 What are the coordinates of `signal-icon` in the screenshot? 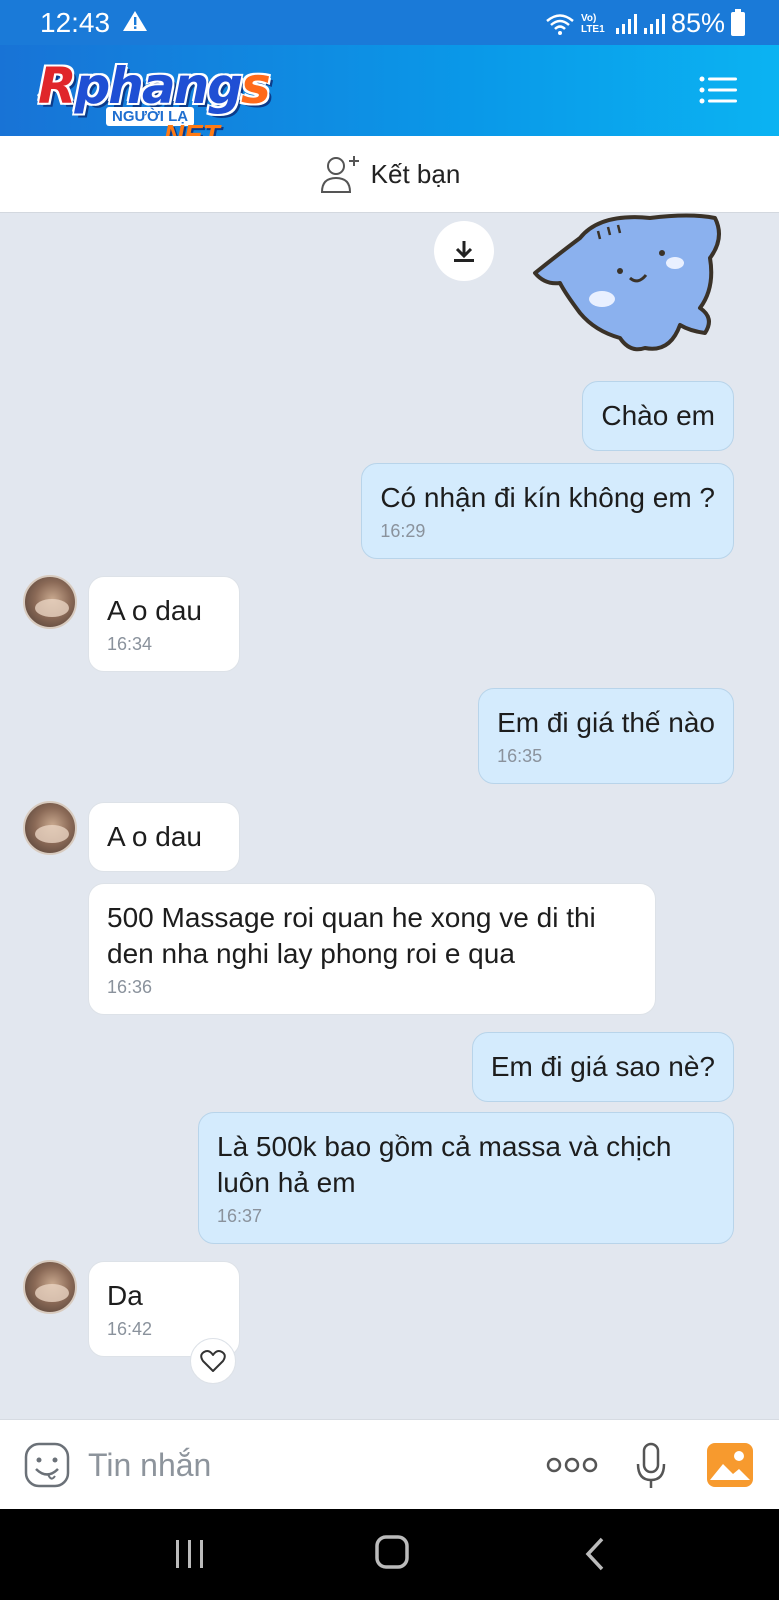 It's located at (626, 23).